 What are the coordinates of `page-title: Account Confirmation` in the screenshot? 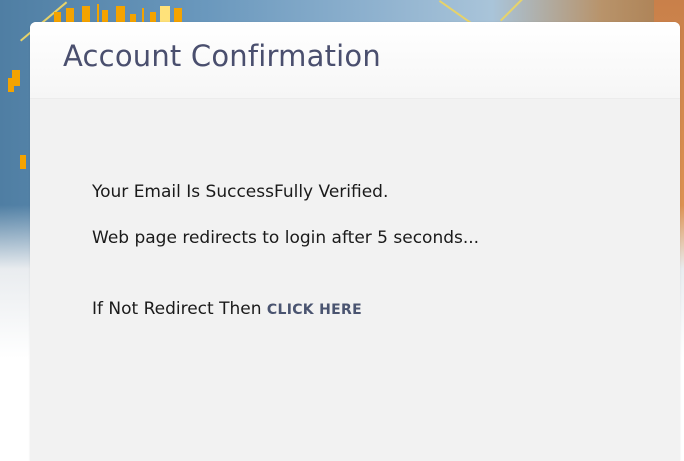 It's located at (222, 56).